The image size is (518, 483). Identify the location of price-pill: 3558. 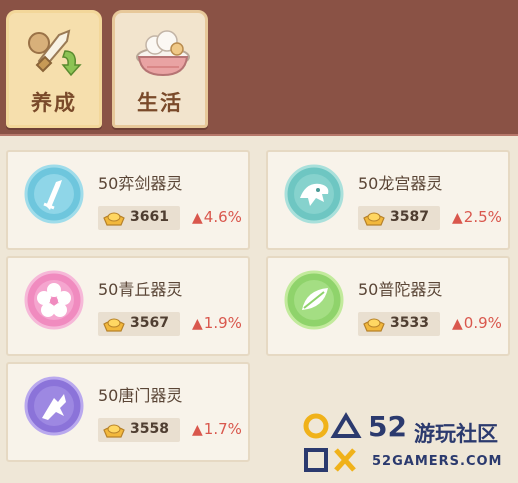
(139, 430).